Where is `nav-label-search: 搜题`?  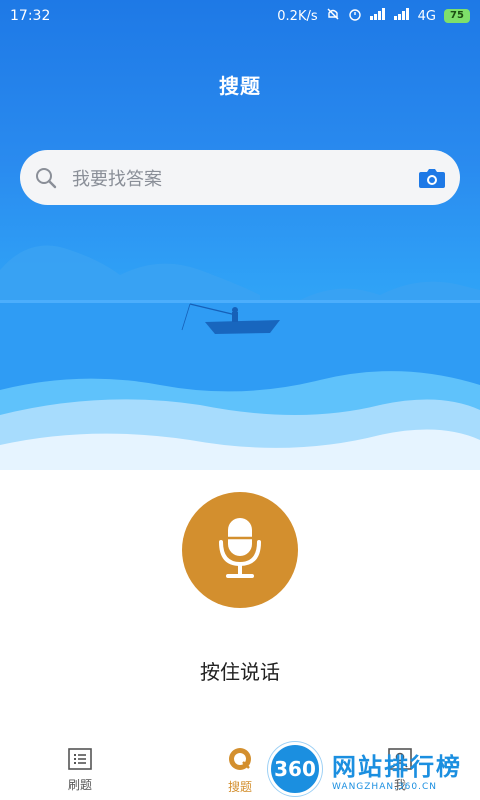
nav-label-search: 搜题 is located at coordinates (239, 786).